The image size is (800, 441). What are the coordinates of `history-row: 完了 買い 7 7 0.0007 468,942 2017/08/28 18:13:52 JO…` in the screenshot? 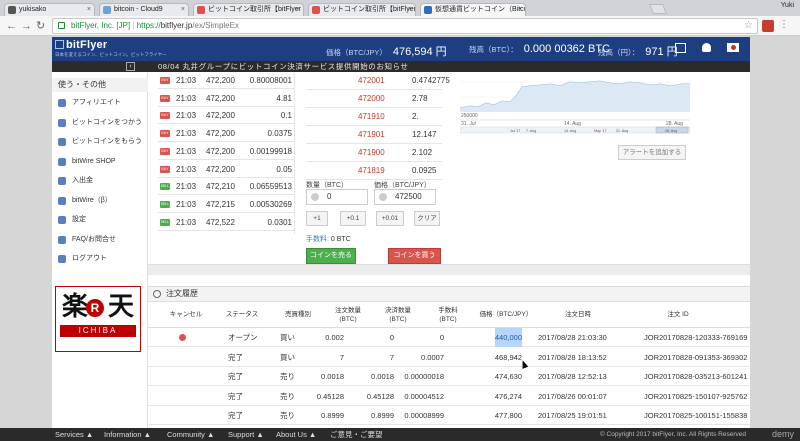 It's located at (449, 357).